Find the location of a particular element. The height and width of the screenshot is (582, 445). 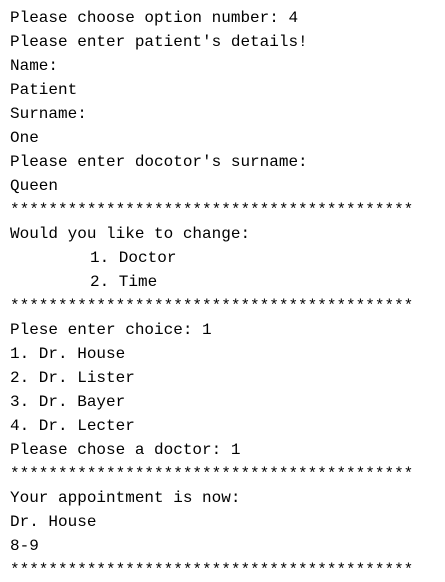

input-surname: One is located at coordinates (24, 138).